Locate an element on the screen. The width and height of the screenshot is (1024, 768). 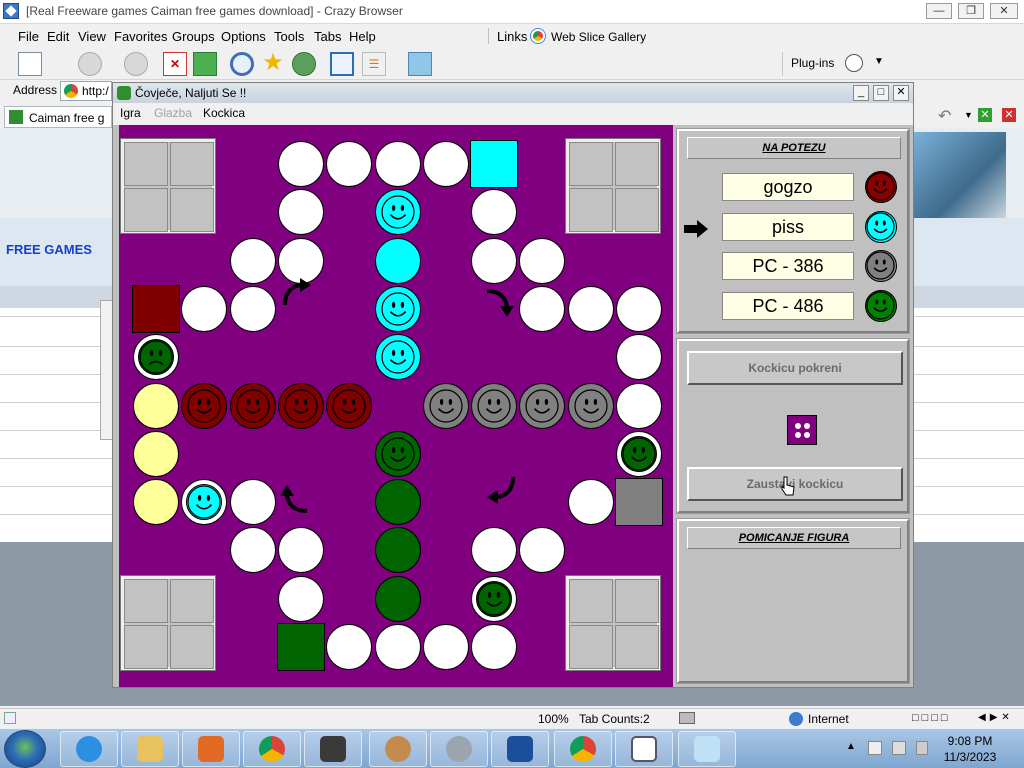
menu-groups: Groups is located at coordinates (193, 36).